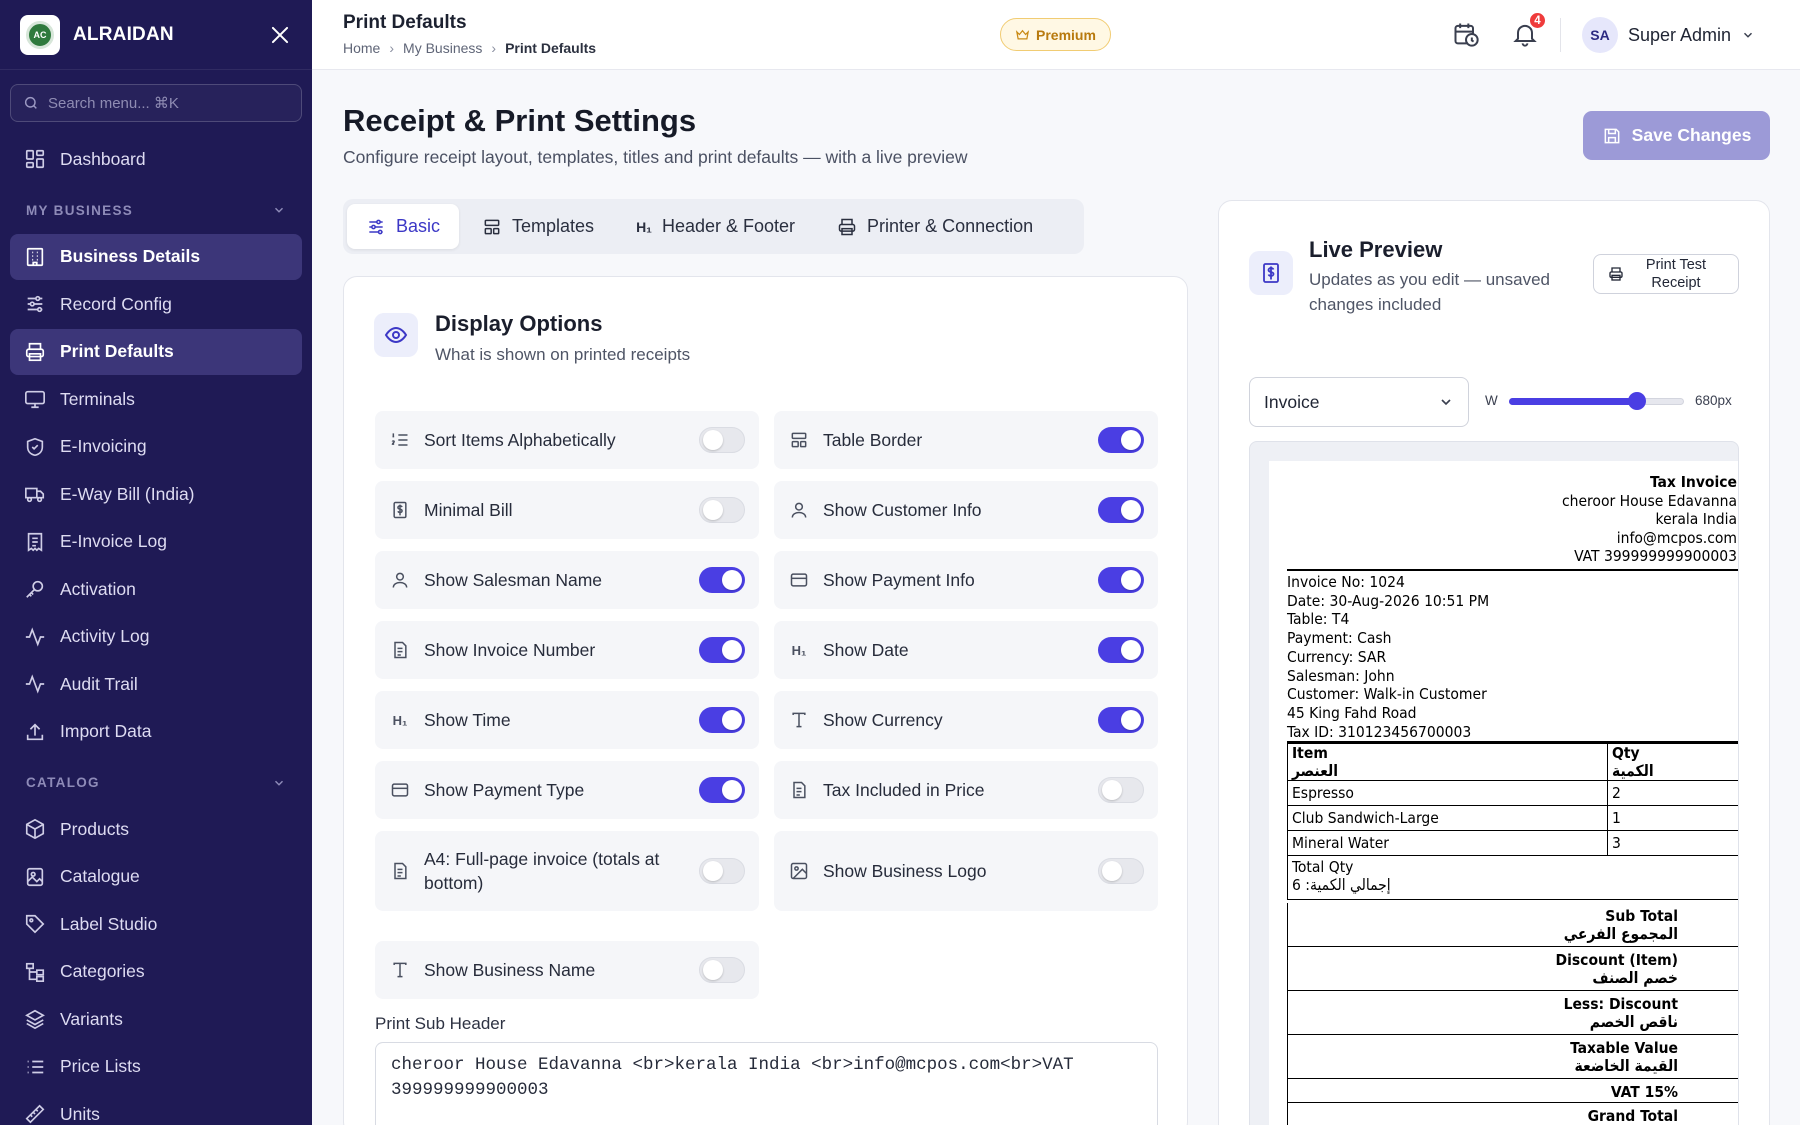 This screenshot has width=1800, height=1125. I want to click on layout-icon, so click(492, 226).